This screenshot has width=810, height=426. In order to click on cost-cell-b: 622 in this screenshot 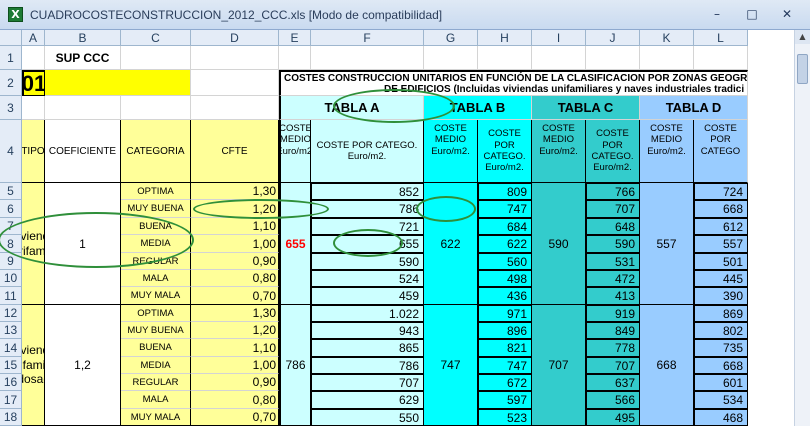, I will do `click(505, 244)`.